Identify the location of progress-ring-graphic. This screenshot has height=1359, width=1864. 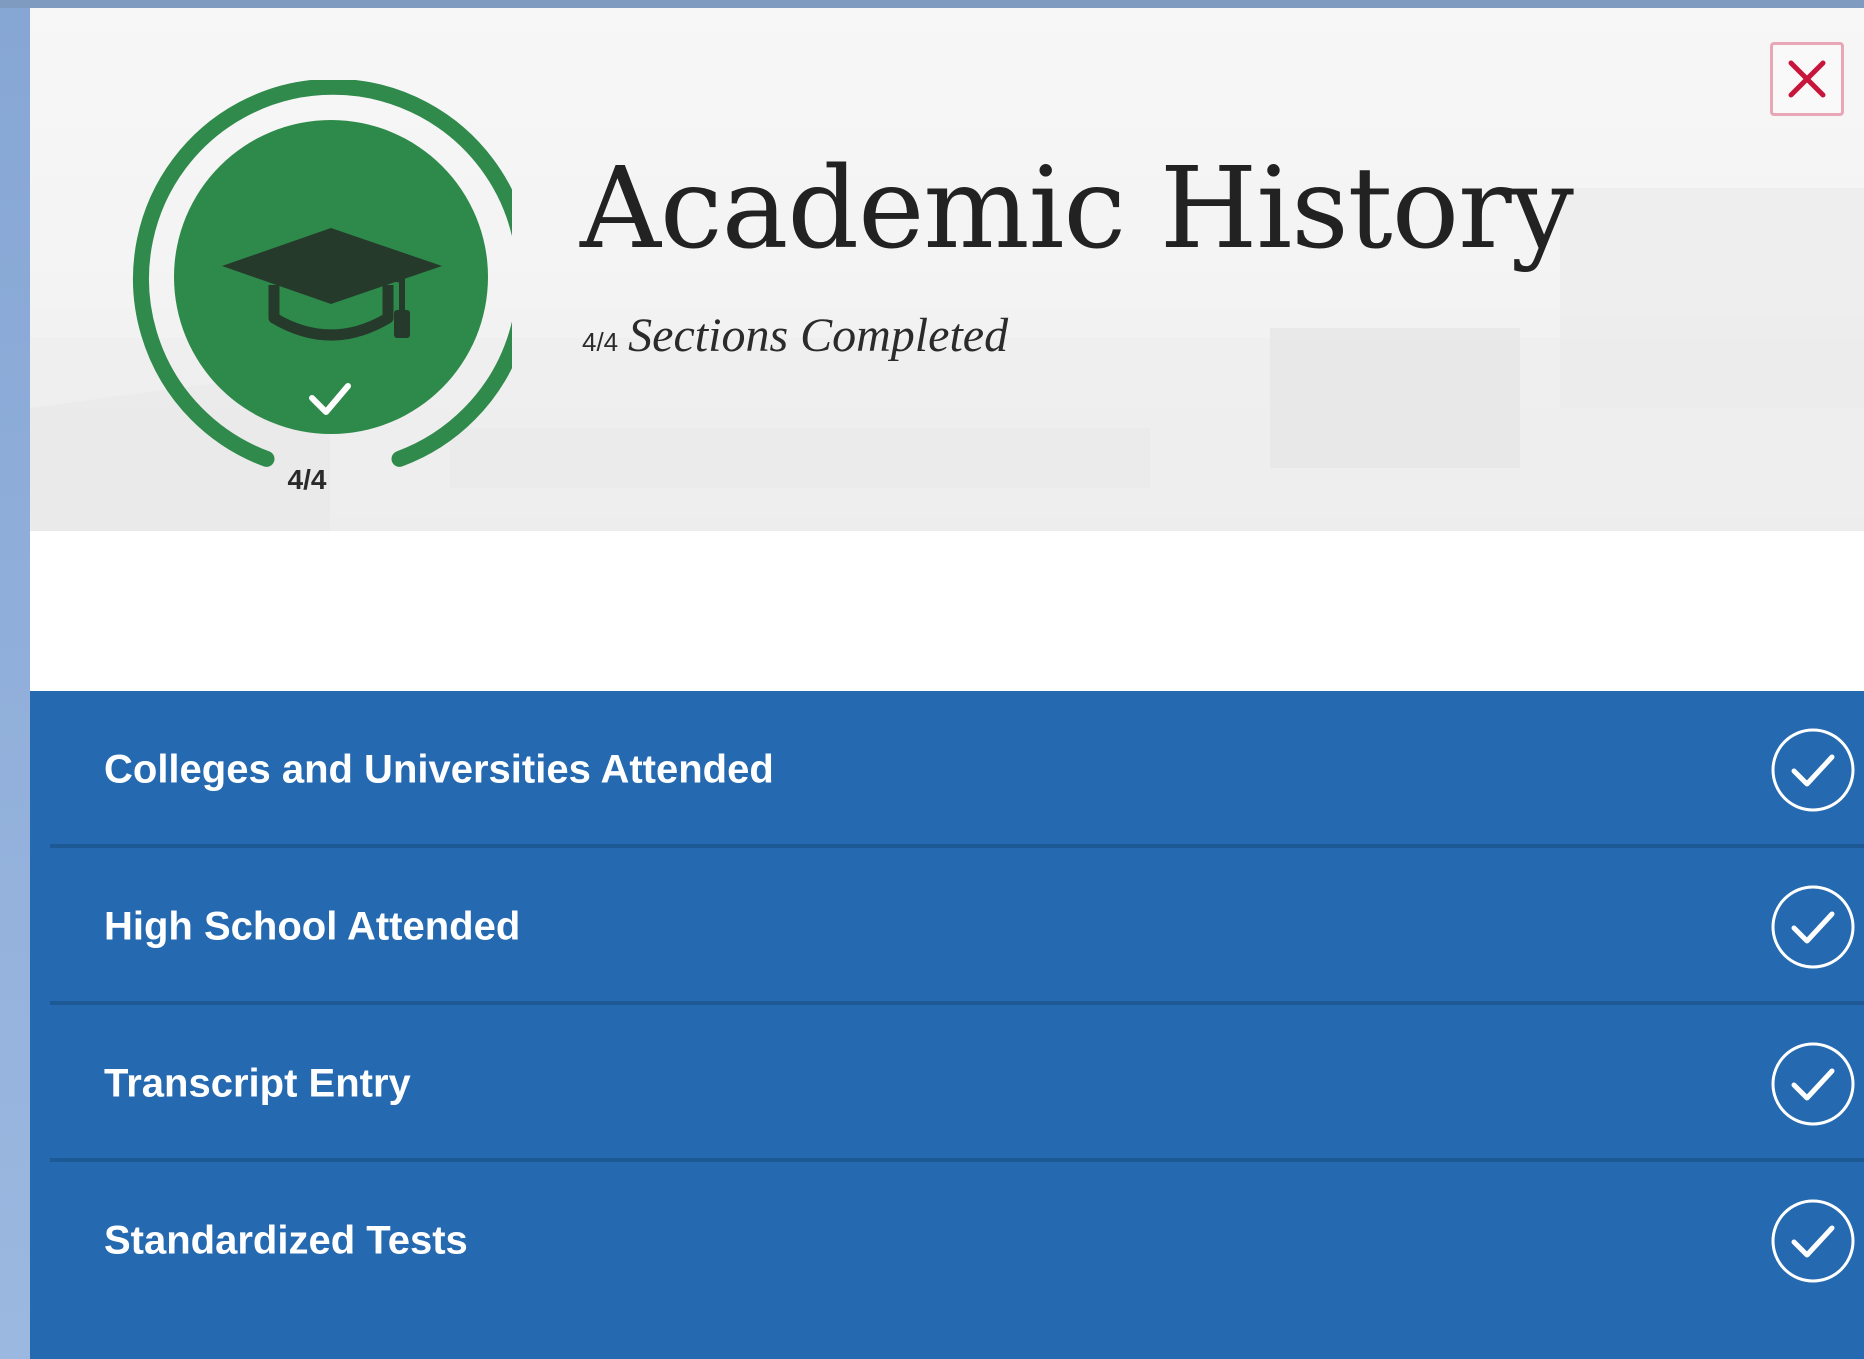
(333, 272).